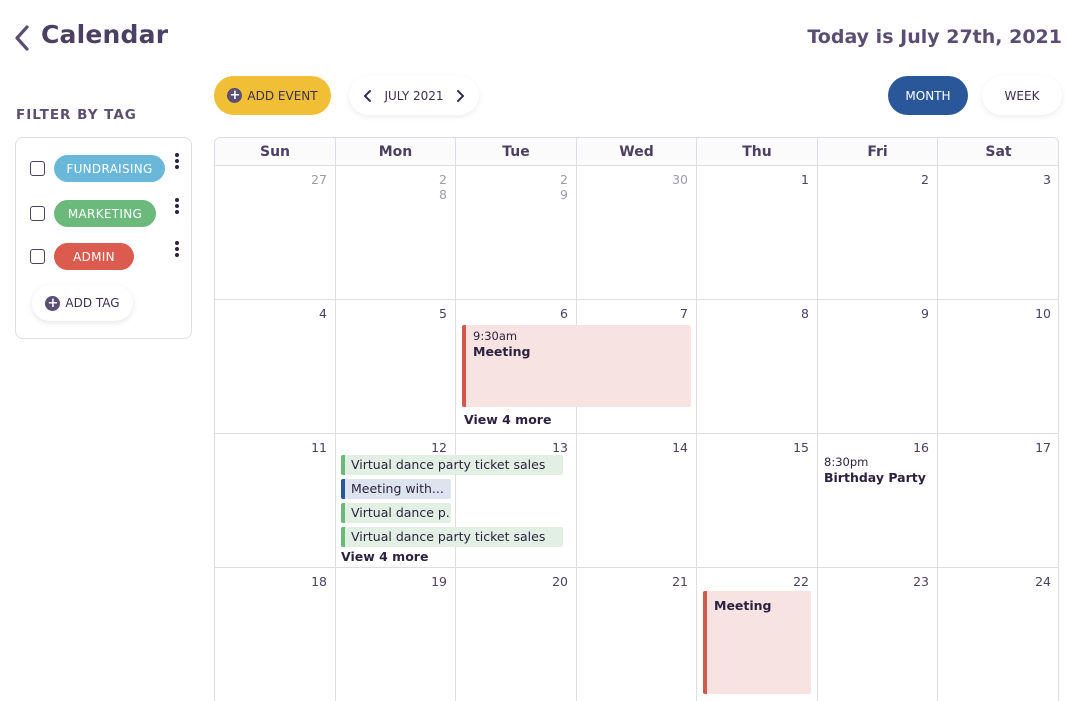 The width and height of the screenshot is (1076, 701). Describe the element at coordinates (495, 336) in the screenshot. I see `event-time: 9:30am` at that location.